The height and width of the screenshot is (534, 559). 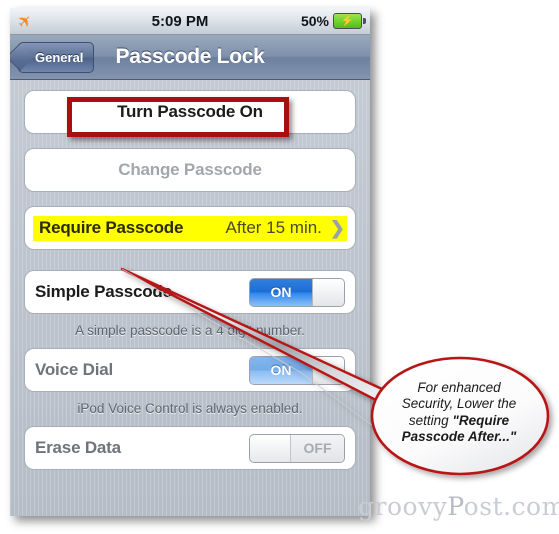 I want to click on watermark-p: P, so click(x=455, y=506).